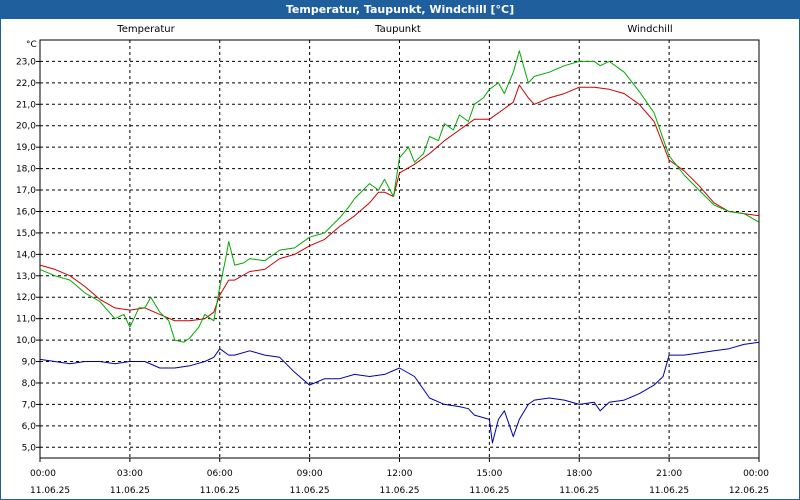 Image resolution: width=800 pixels, height=500 pixels. What do you see at coordinates (26, 255) in the screenshot?
I see `y-tick-label: 14,0` at bounding box center [26, 255].